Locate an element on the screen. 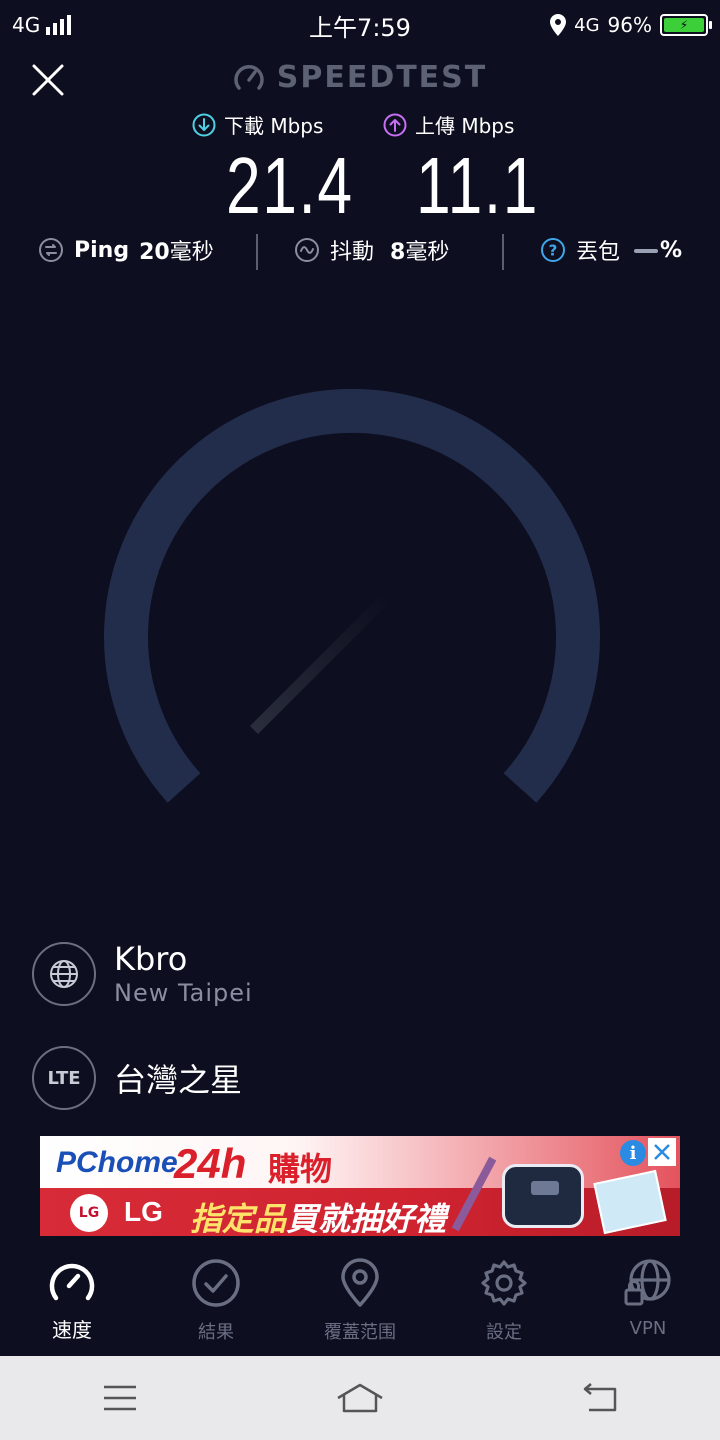 This screenshot has width=720, height=1440. tab-settings-label: 設定 is located at coordinates (504, 1332).